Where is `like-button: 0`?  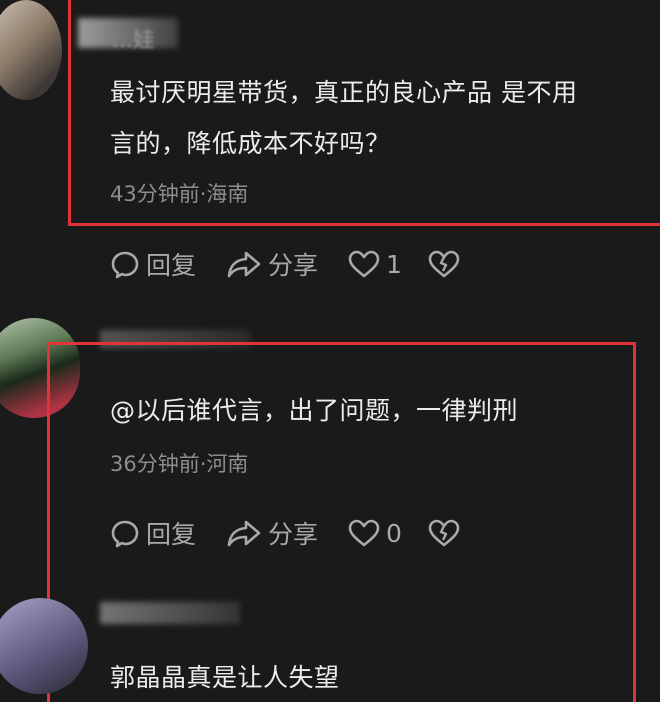
like-button: 0 is located at coordinates (375, 533).